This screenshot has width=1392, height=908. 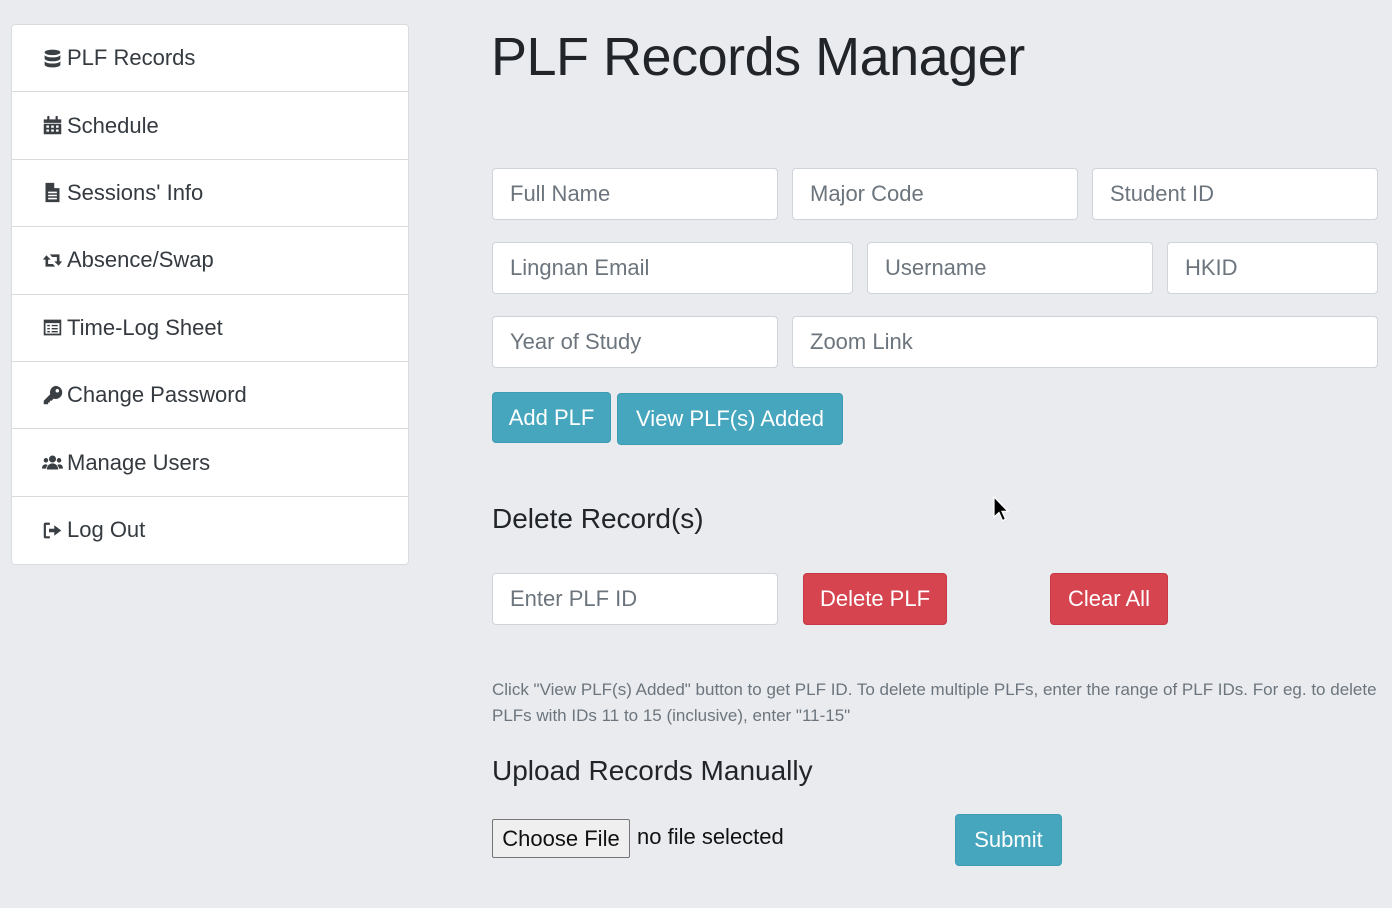 What do you see at coordinates (145, 327) in the screenshot?
I see `sidebar-item-label: Time-Log Sheet` at bounding box center [145, 327].